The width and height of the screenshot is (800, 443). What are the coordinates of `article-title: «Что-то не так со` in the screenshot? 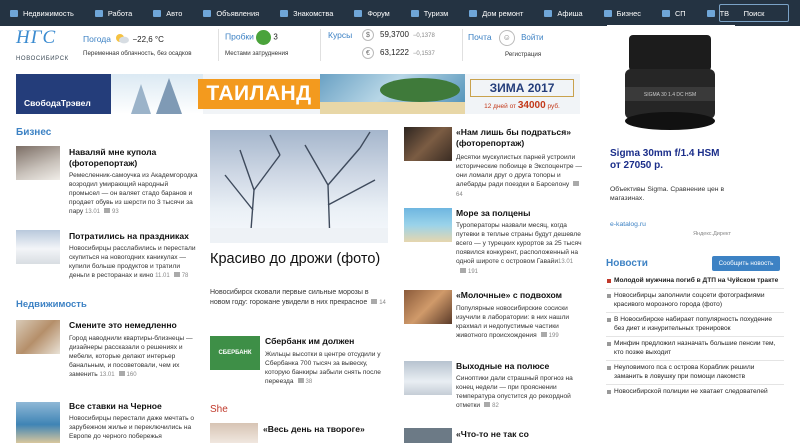 It's located at (518, 434).